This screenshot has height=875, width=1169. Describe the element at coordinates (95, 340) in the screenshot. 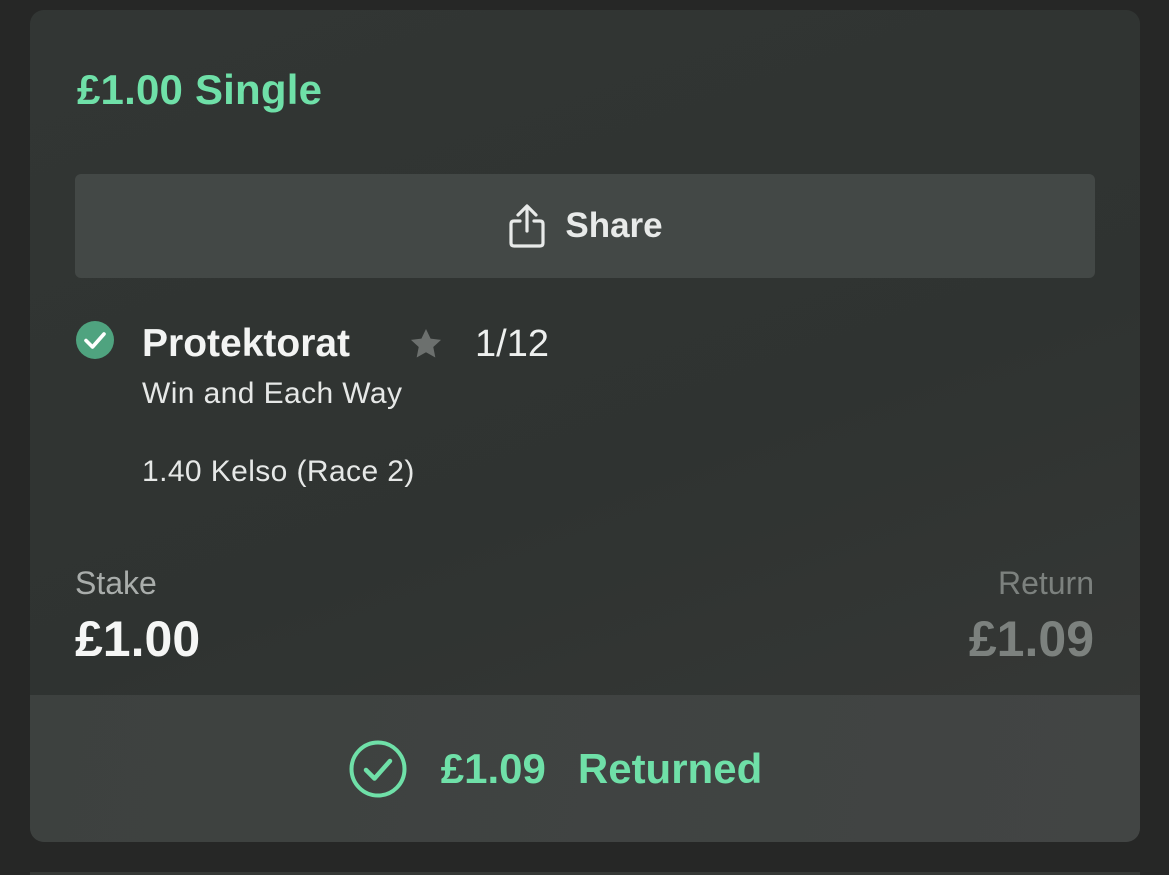

I see `check-circle-icon` at that location.